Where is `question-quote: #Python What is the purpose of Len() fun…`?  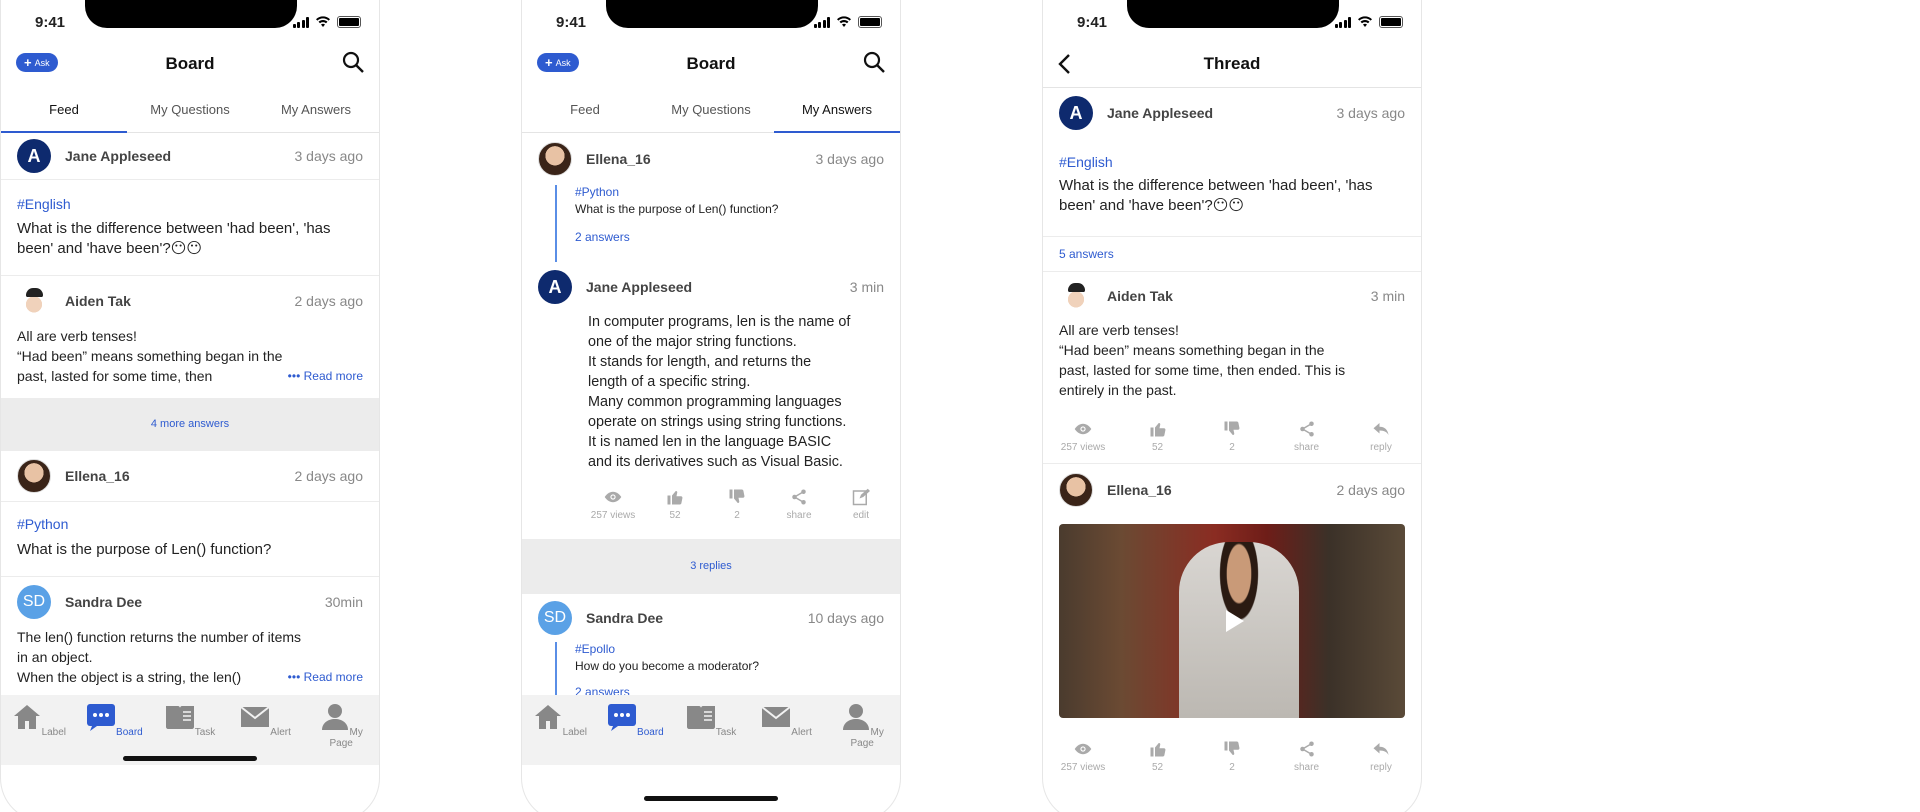 question-quote: #Python What is the purpose of Len() fun… is located at coordinates (727, 223).